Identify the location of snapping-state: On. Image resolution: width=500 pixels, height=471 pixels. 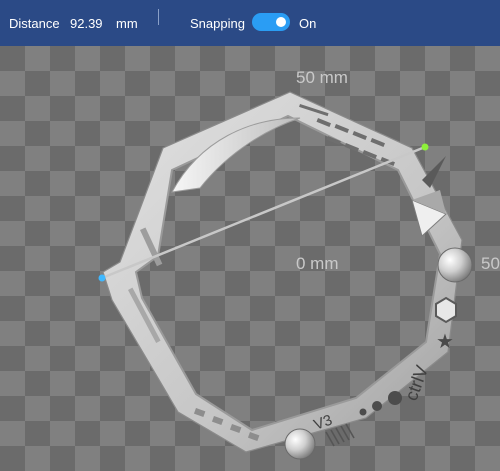
(308, 23).